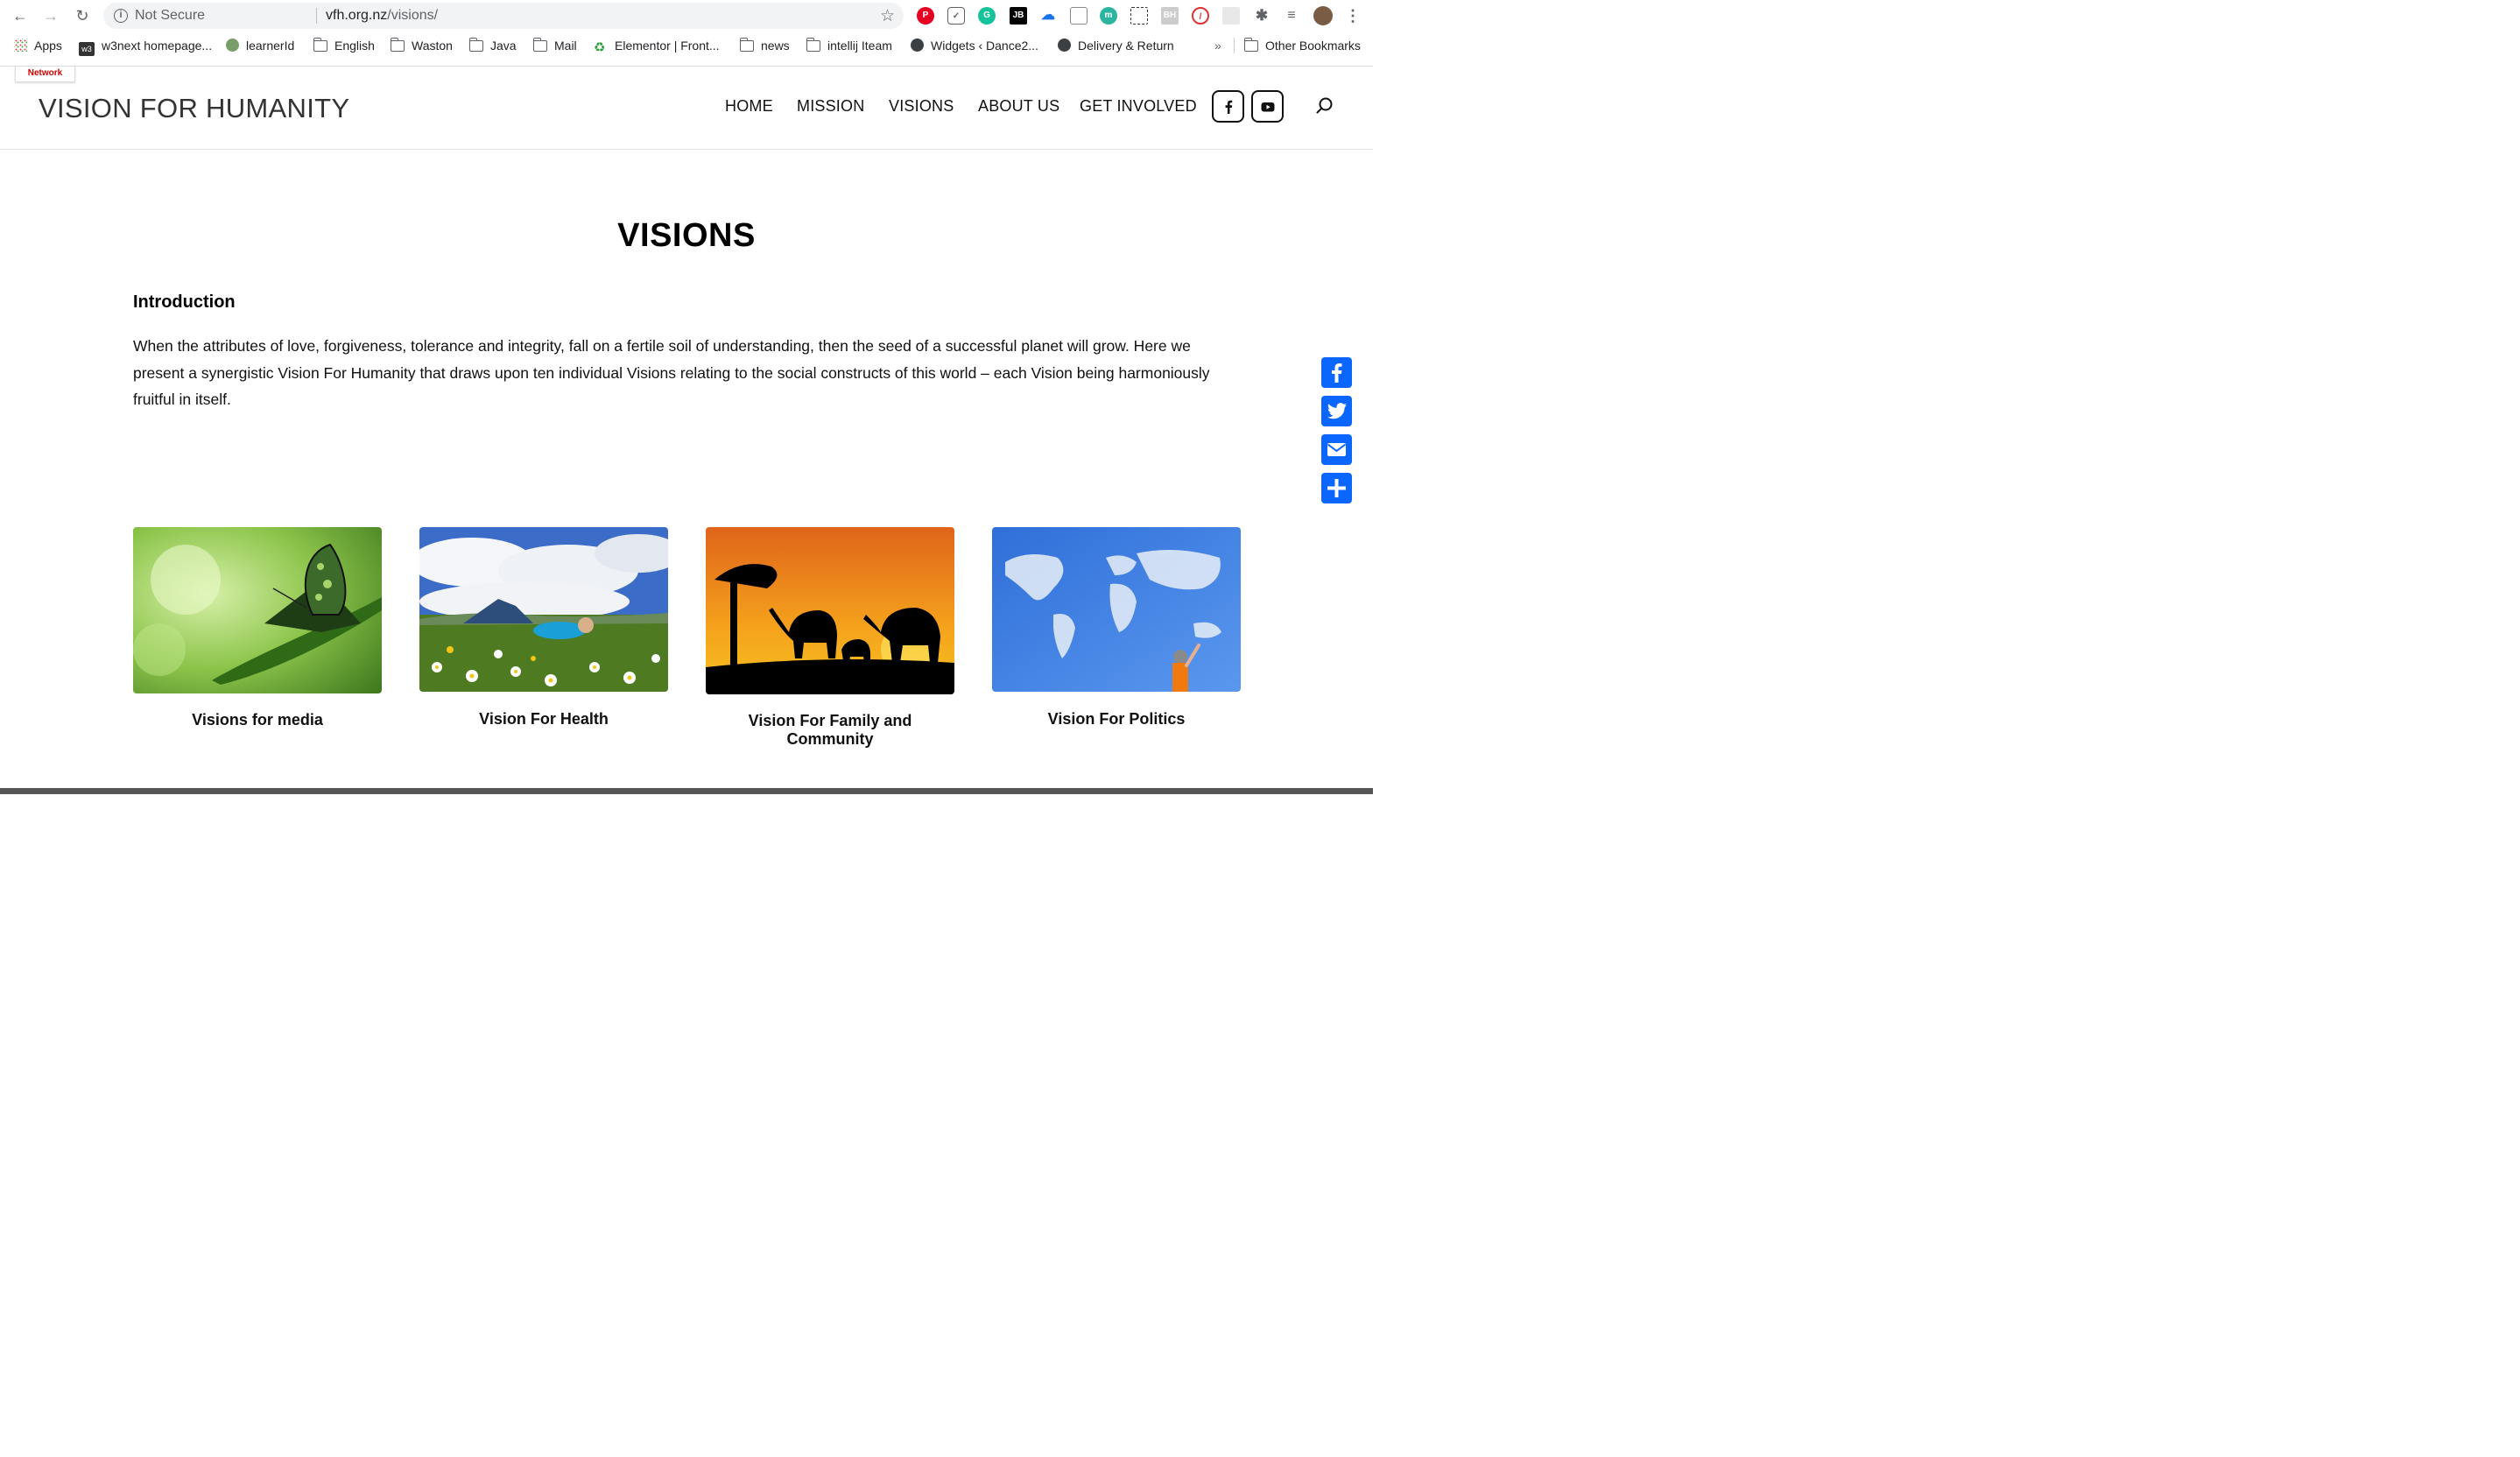  What do you see at coordinates (184, 302) in the screenshot?
I see `intro-heading: Introduction` at bounding box center [184, 302].